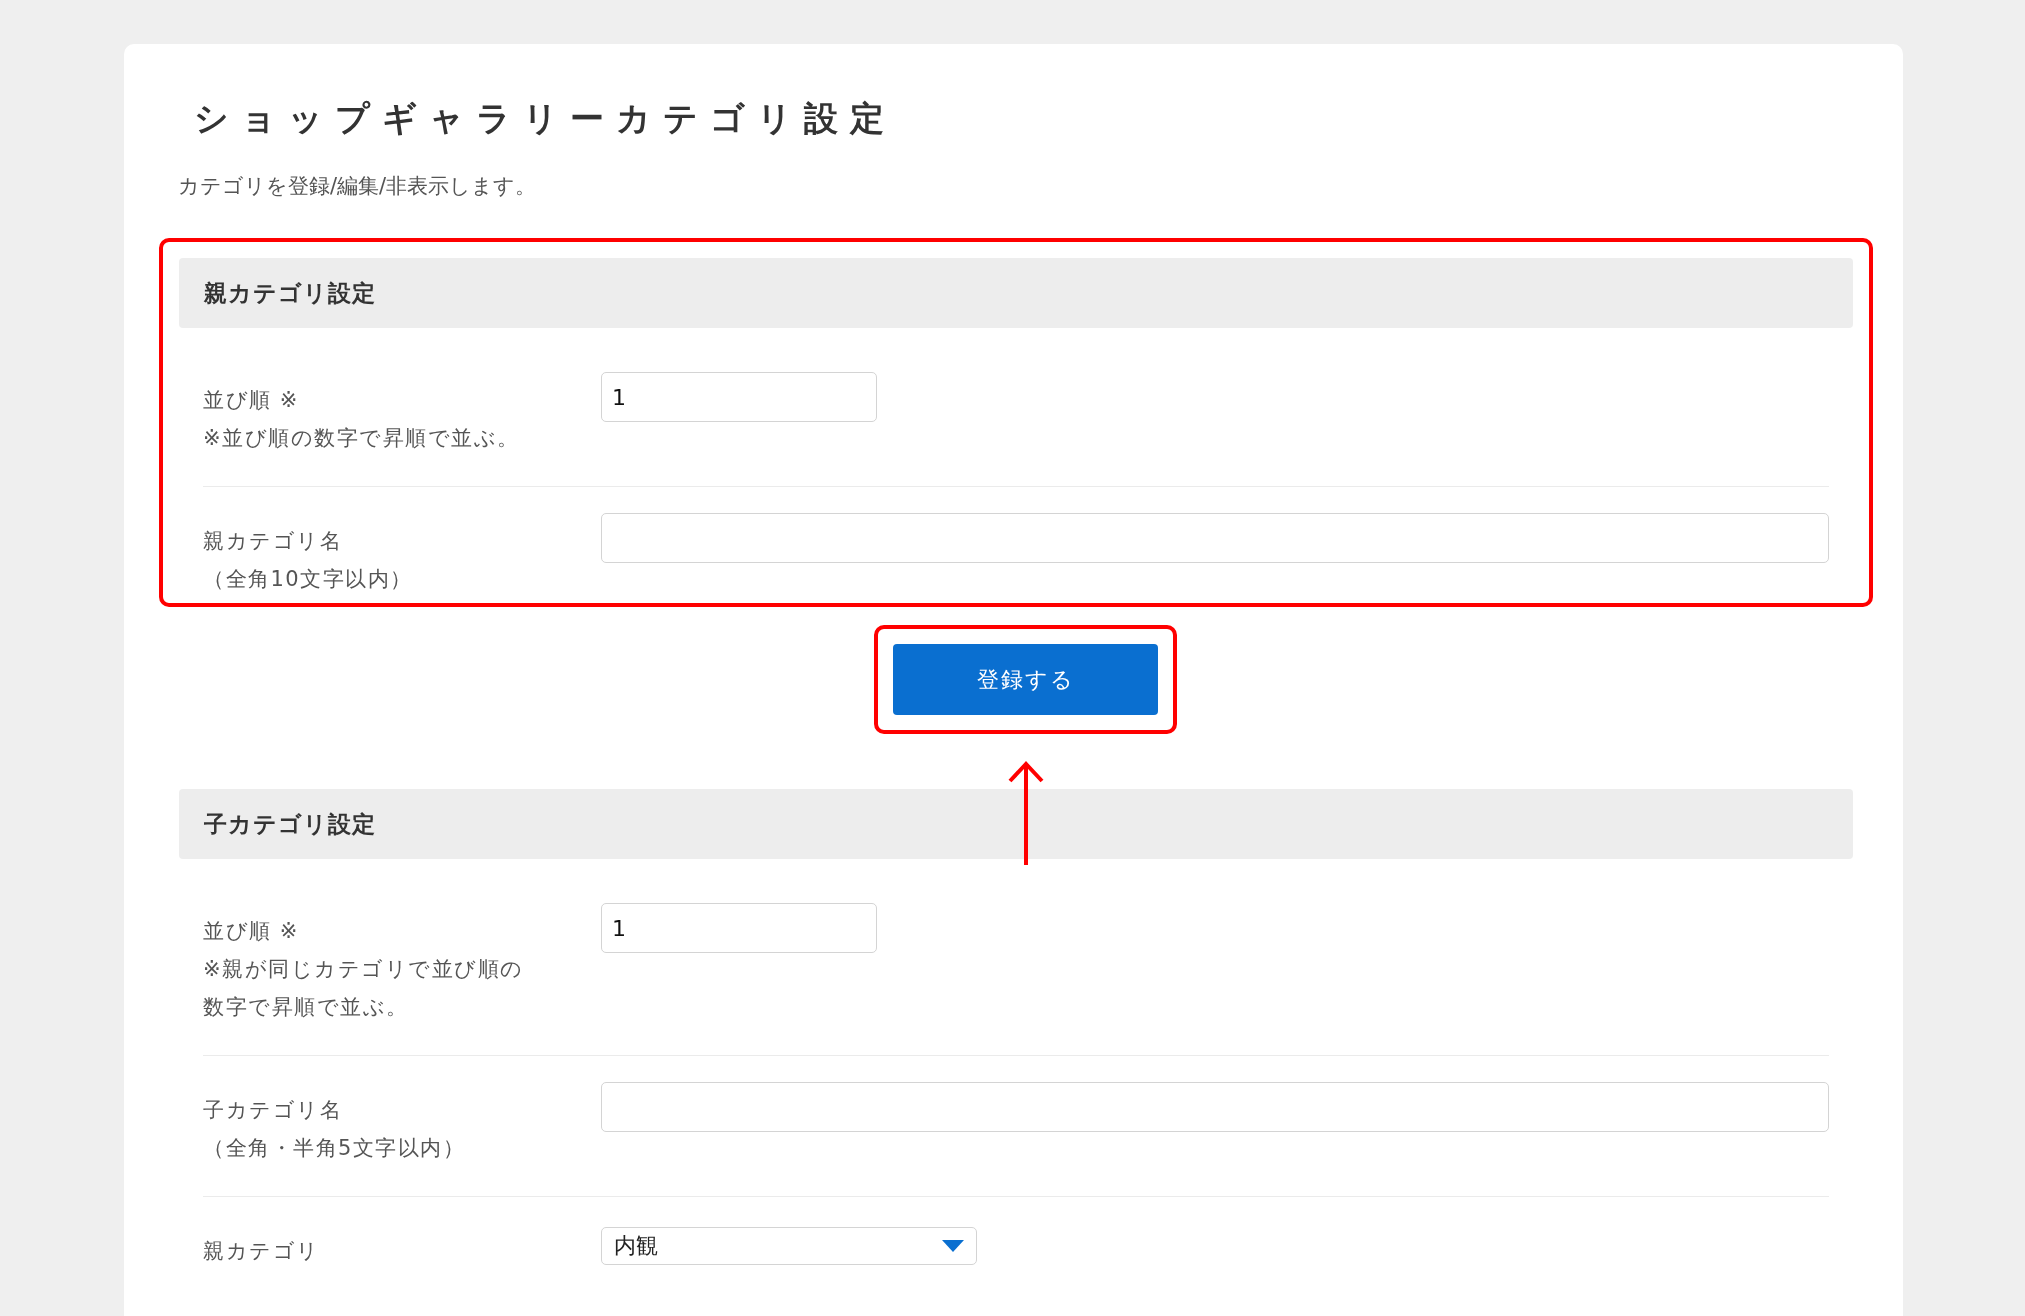  I want to click on register-button: 登録する, so click(1025, 679).